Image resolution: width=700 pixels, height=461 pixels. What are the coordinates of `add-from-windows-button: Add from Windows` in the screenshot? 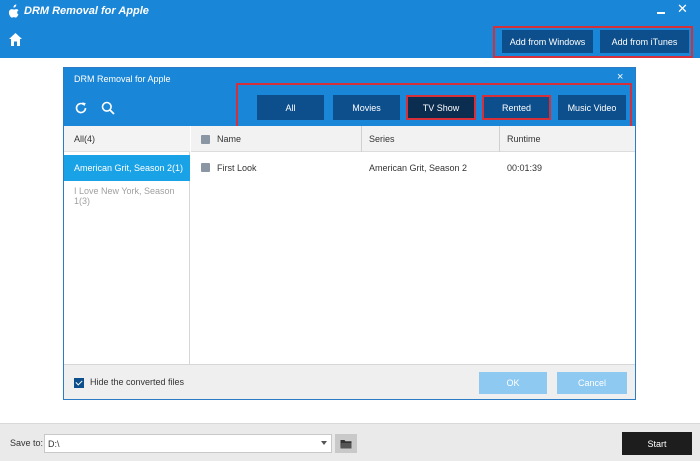 It's located at (547, 41).